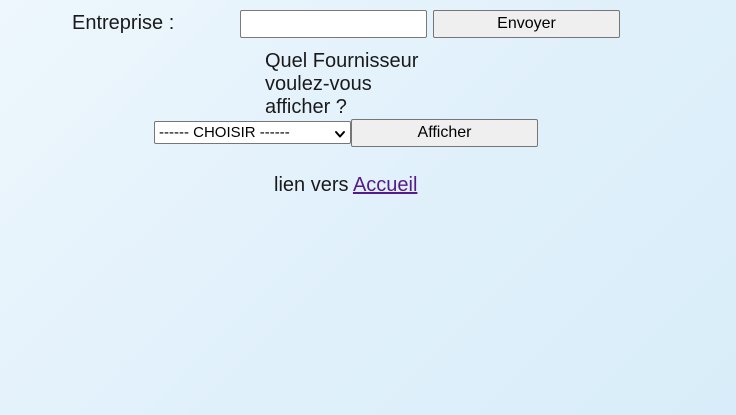 Image resolution: width=736 pixels, height=415 pixels. What do you see at coordinates (311, 185) in the screenshot?
I see `footer-link-prefix: lien vers` at bounding box center [311, 185].